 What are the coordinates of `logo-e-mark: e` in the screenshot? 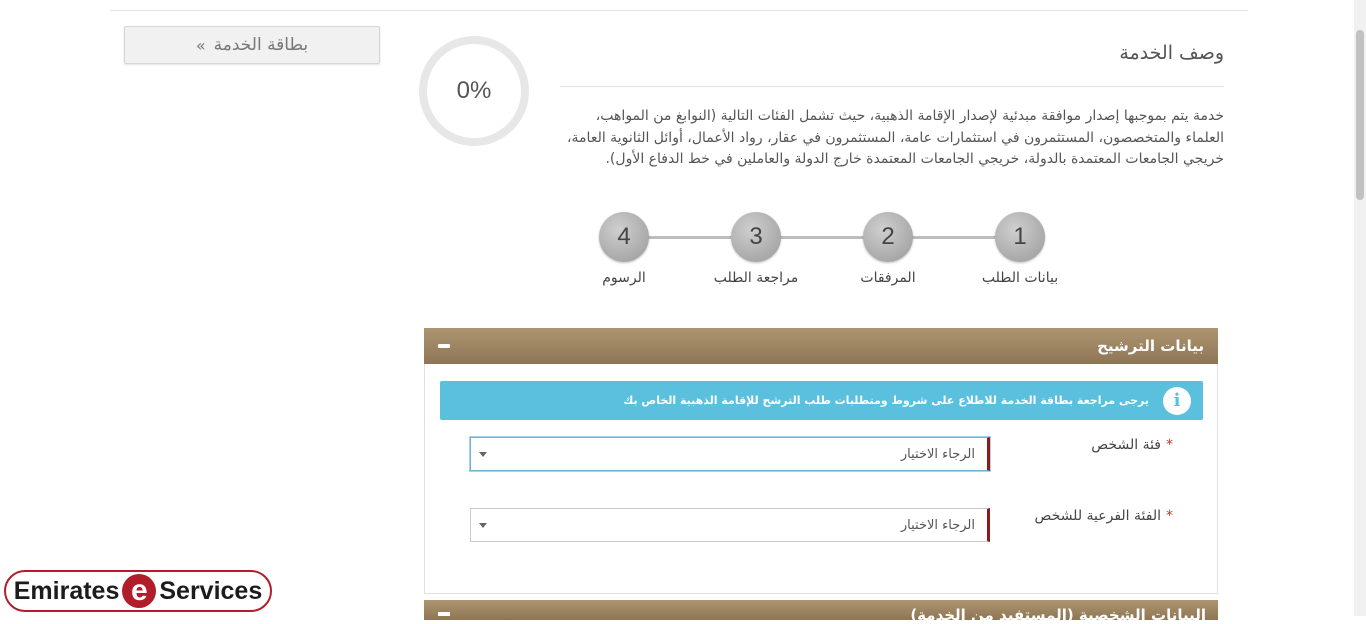 It's located at (139, 591).